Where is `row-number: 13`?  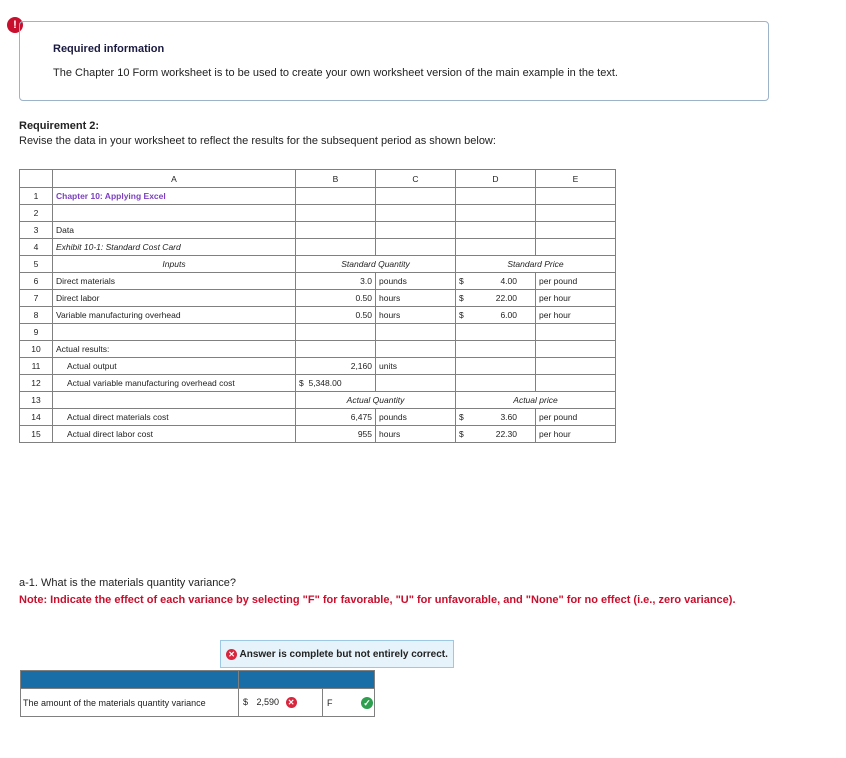 row-number: 13 is located at coordinates (36, 400).